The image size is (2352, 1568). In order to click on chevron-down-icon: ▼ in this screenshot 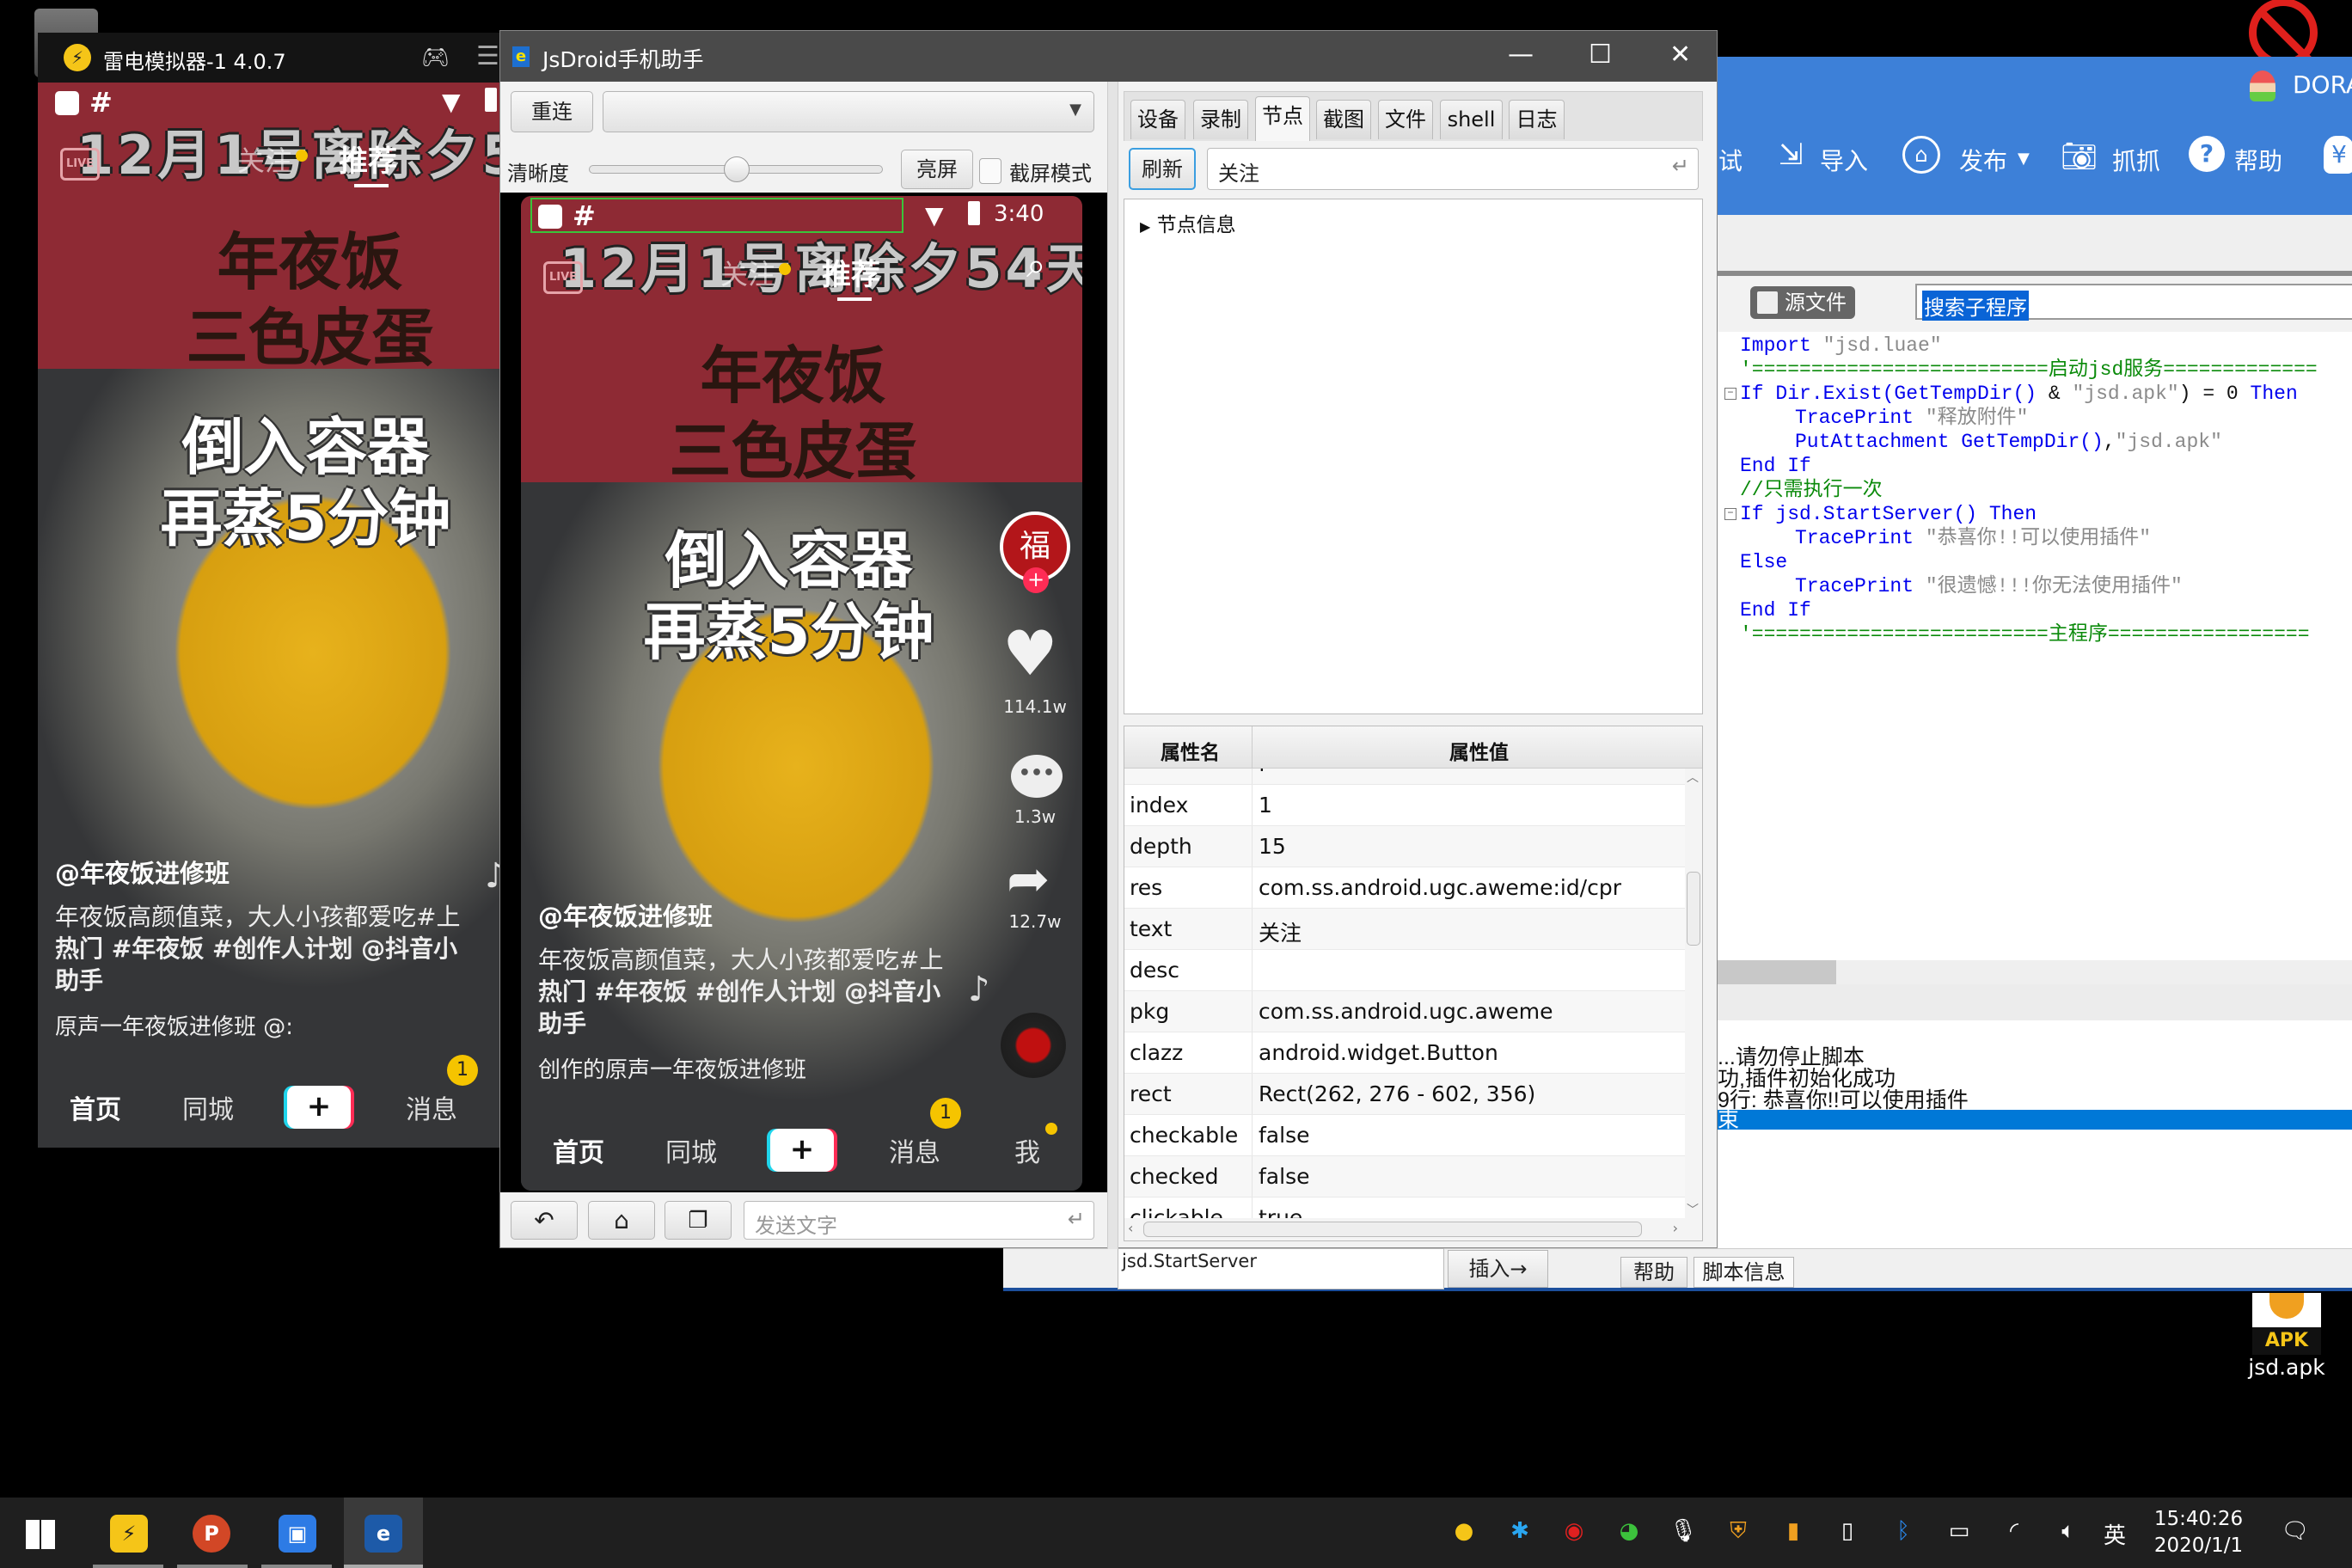, I will do `click(2024, 159)`.